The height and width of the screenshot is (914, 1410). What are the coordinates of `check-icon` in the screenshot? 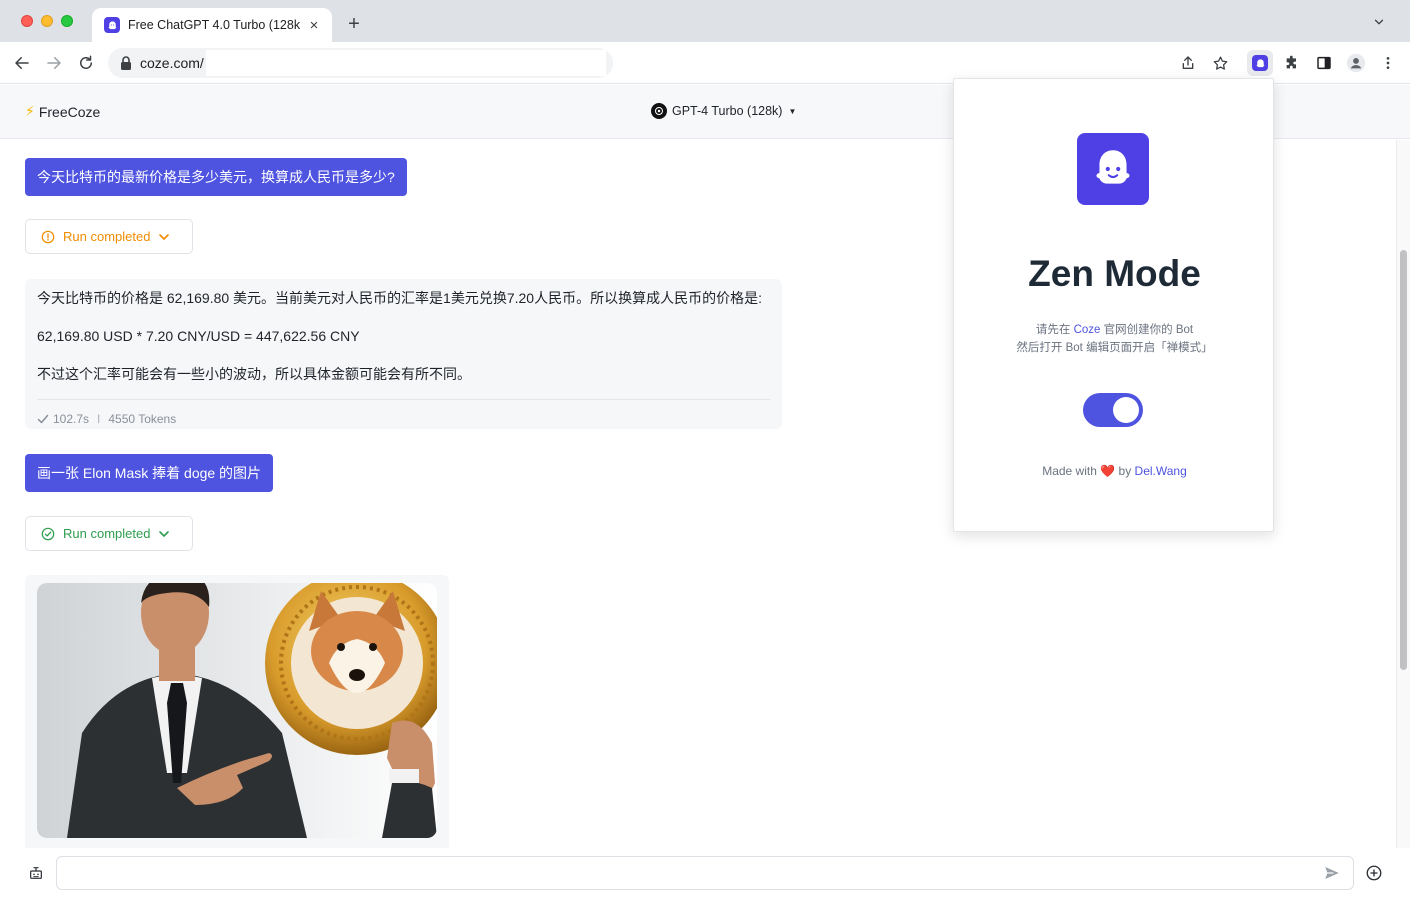 It's located at (43, 419).